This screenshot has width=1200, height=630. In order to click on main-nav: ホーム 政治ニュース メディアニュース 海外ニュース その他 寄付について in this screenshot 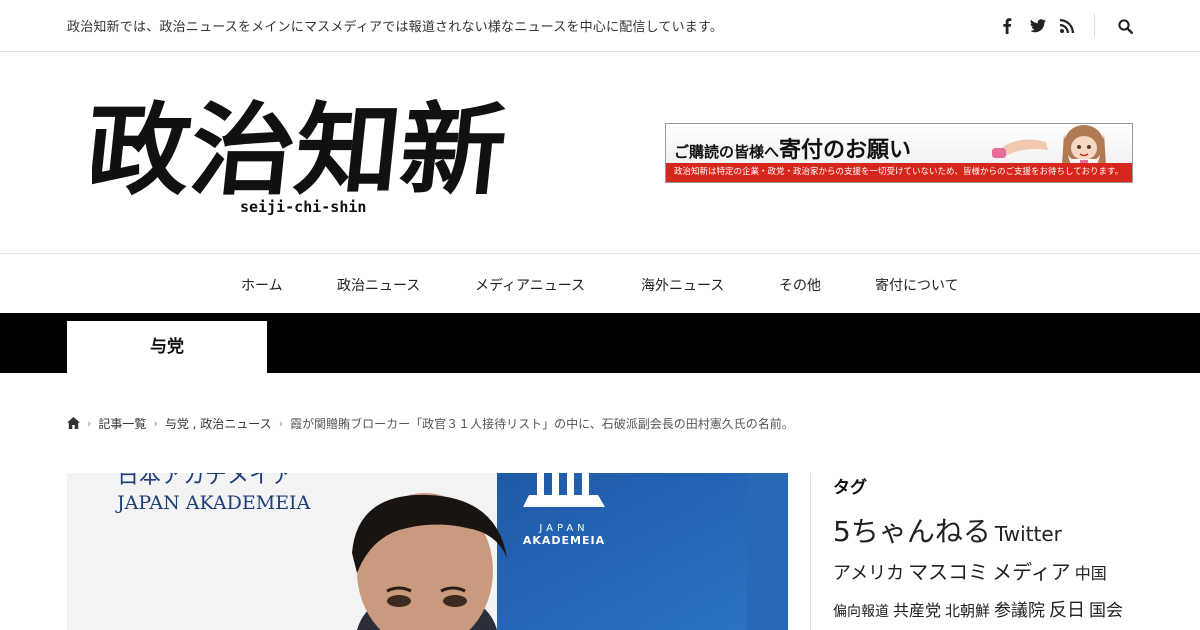, I will do `click(600, 283)`.